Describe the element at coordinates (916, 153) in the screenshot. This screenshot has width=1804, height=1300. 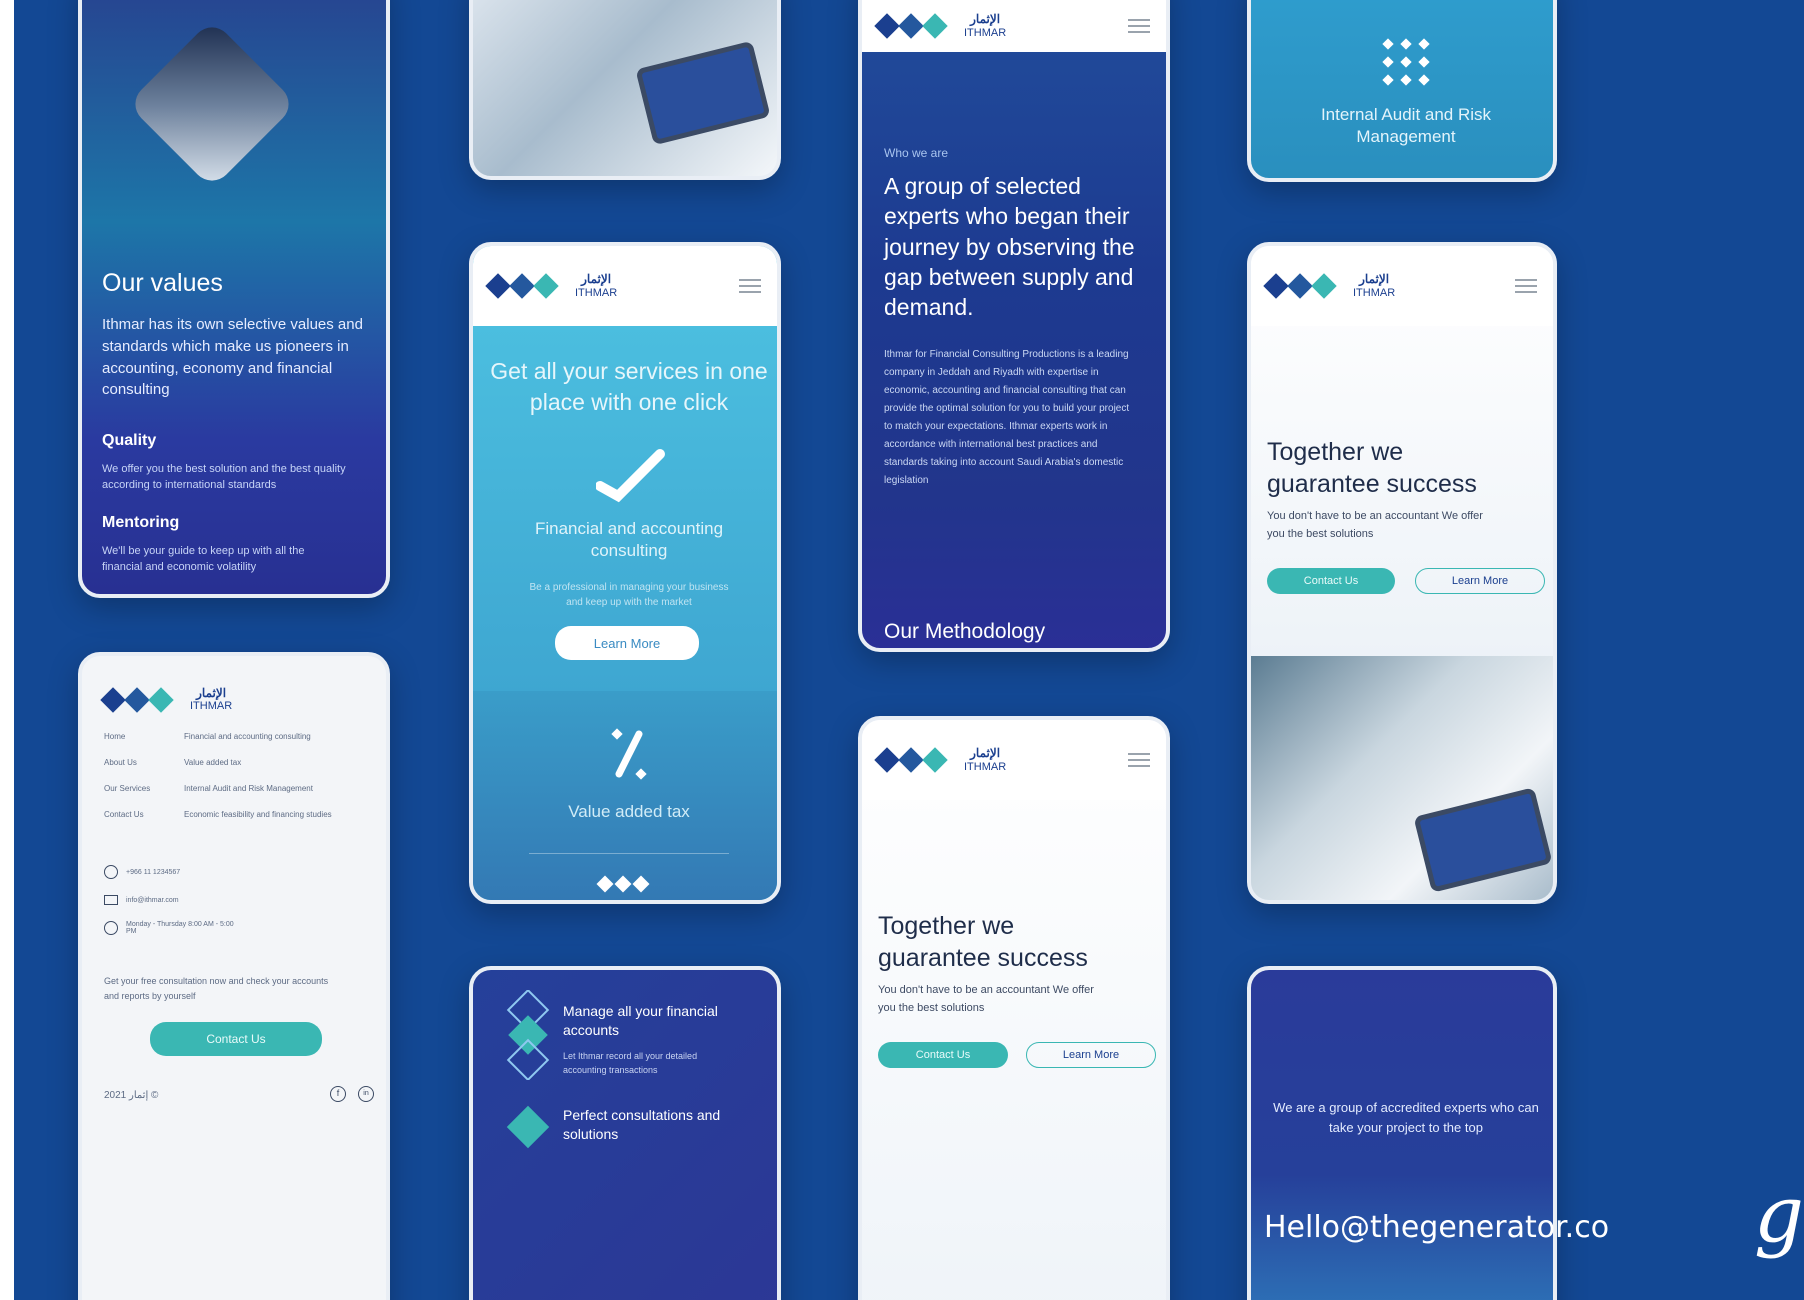
I see `eyebrow: Who we are` at that location.